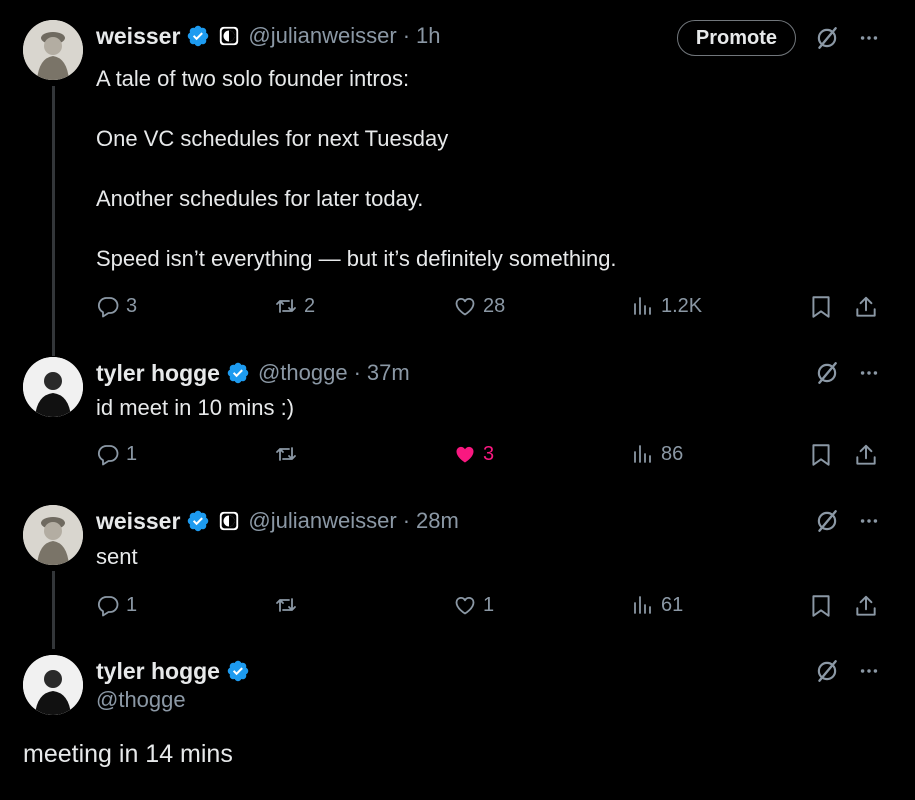 The height and width of the screenshot is (800, 915). I want to click on tweet-header: weisser @julianweisser · 1h, so click(268, 36).